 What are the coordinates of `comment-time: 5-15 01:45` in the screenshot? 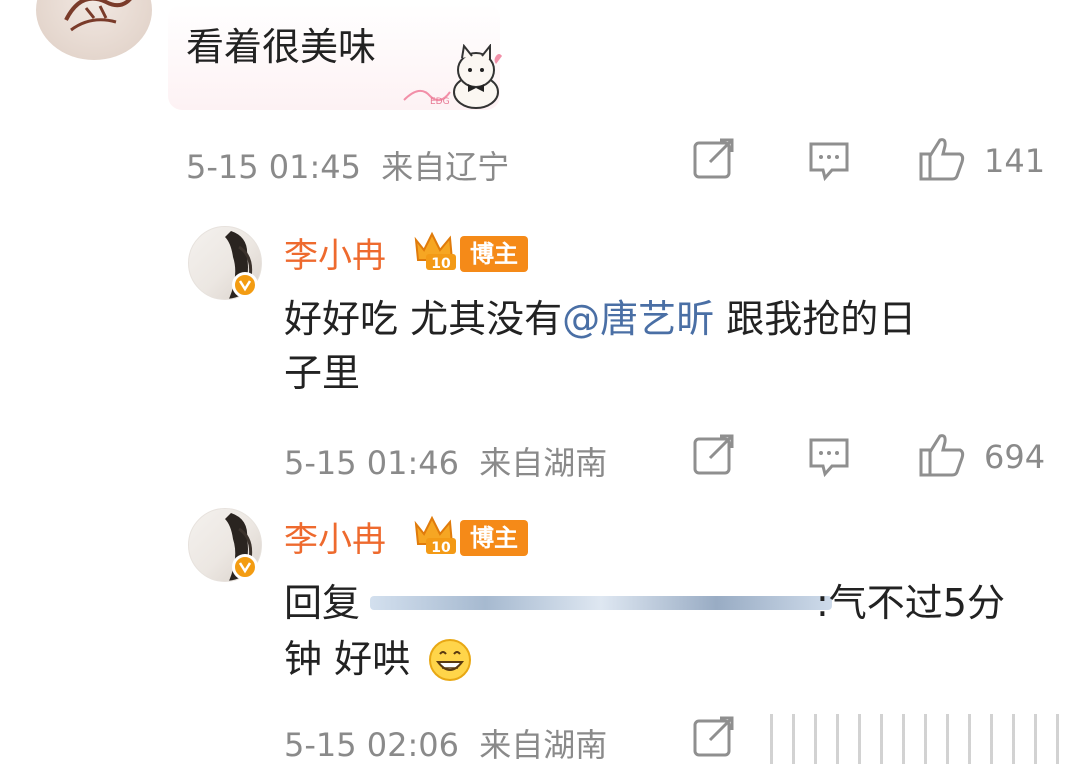 It's located at (274, 167).